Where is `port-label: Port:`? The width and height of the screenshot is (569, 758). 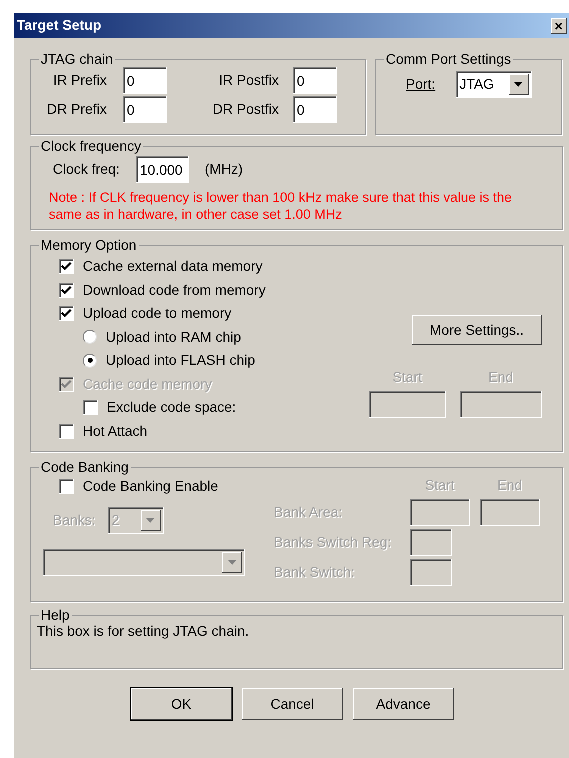
port-label: Port: is located at coordinates (421, 84).